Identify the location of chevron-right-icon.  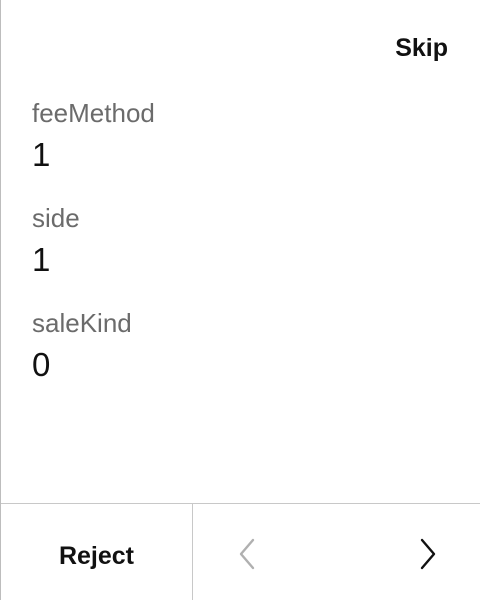
(428, 554).